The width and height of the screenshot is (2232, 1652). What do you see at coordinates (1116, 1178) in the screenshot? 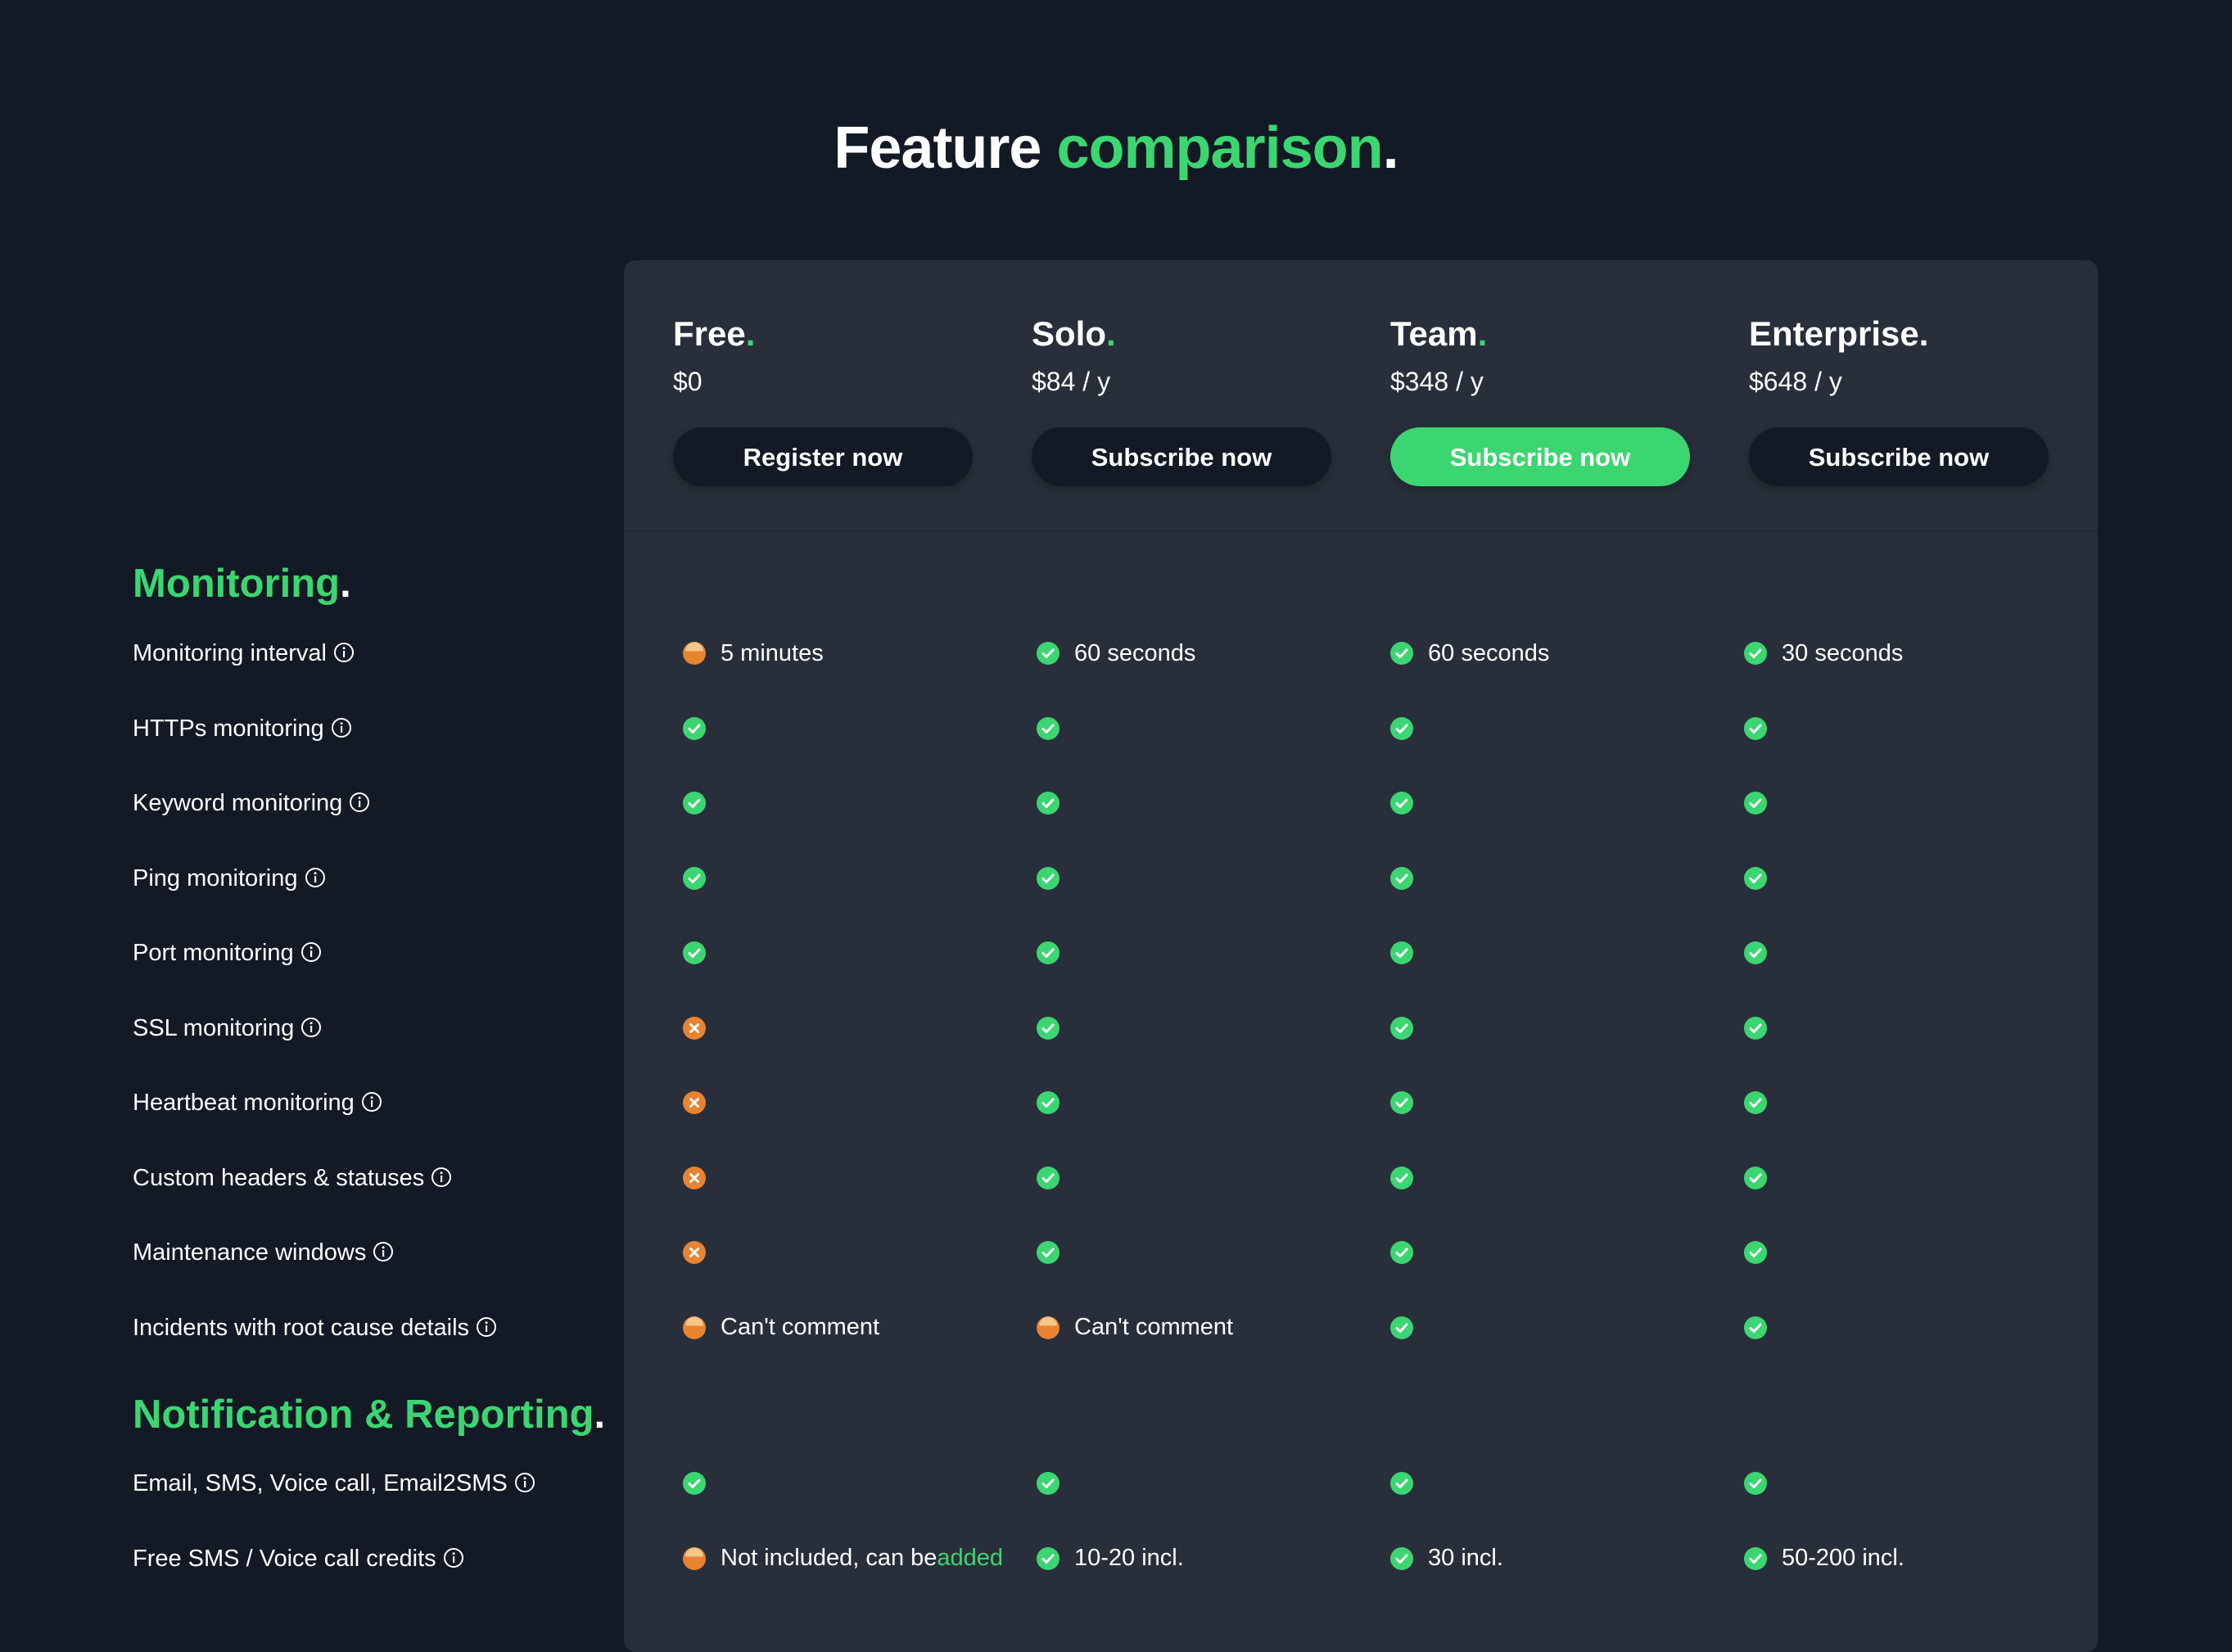
I see `table-row: Custom headers & statuses` at bounding box center [1116, 1178].